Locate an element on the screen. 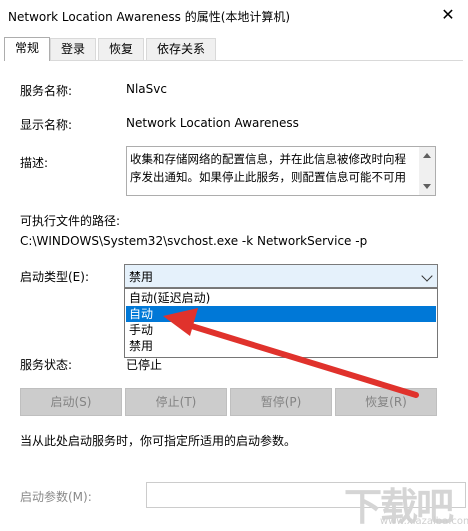 The image size is (468, 531). startup-type-label: 启动类型(E): is located at coordinates (54, 277).